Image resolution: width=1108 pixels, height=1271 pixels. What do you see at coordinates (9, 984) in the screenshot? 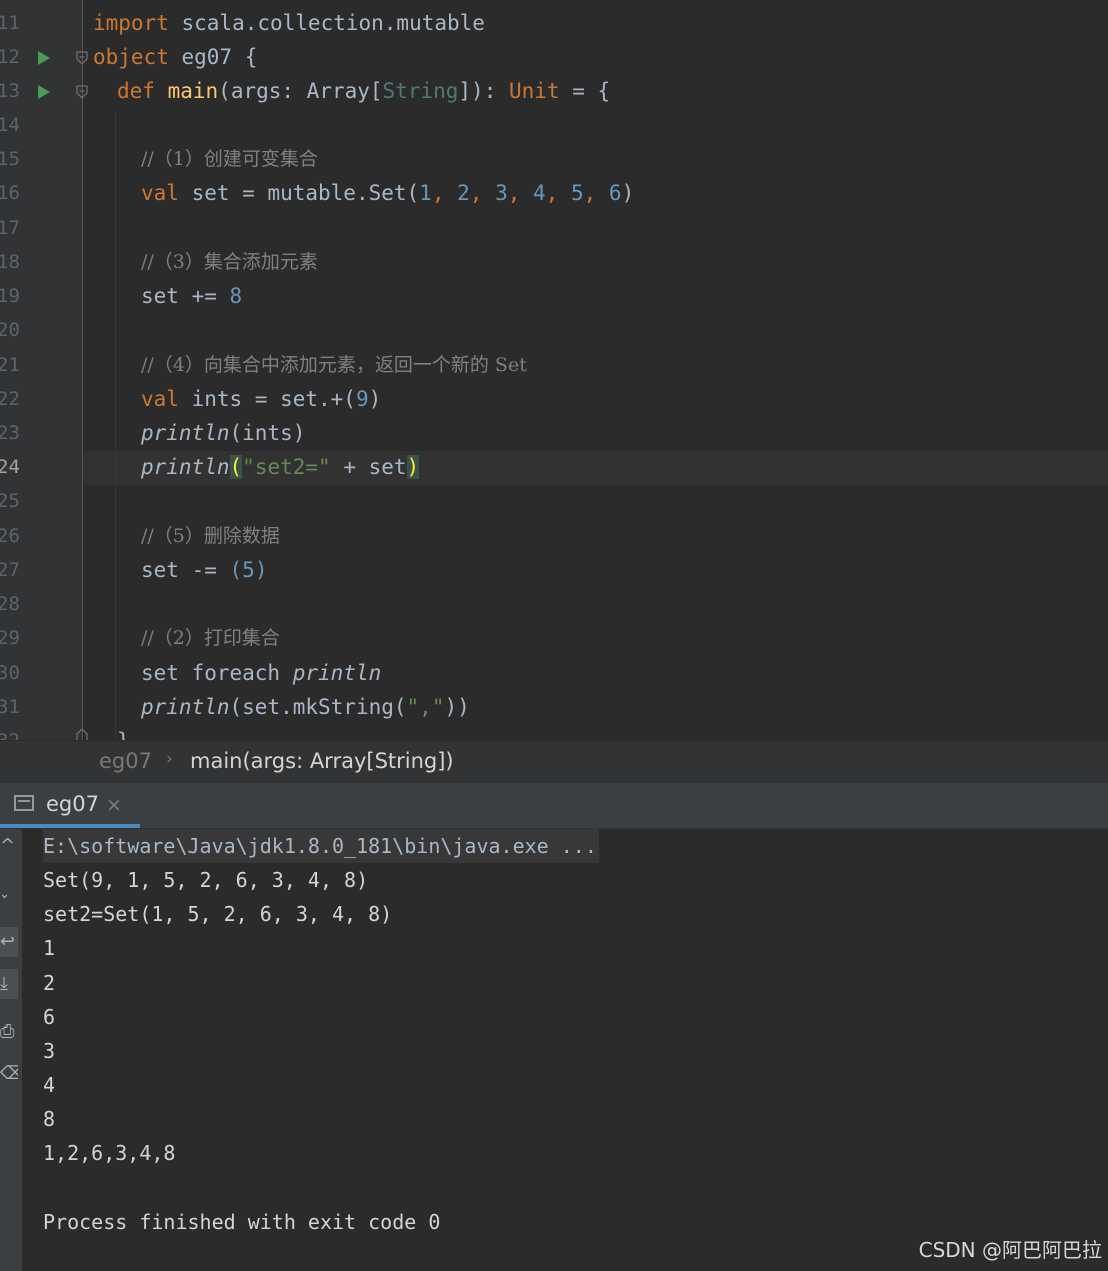
I see `scroll-to-end-icon: ⤓` at bounding box center [9, 984].